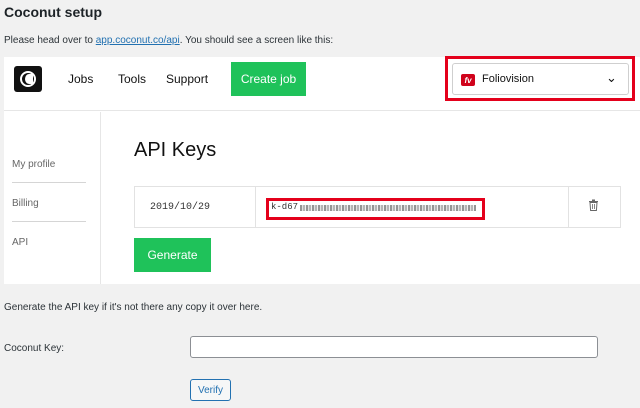 Image resolution: width=640 pixels, height=408 pixels. What do you see at coordinates (34, 348) in the screenshot?
I see `coconut-key-label: Coconut Key:` at bounding box center [34, 348].